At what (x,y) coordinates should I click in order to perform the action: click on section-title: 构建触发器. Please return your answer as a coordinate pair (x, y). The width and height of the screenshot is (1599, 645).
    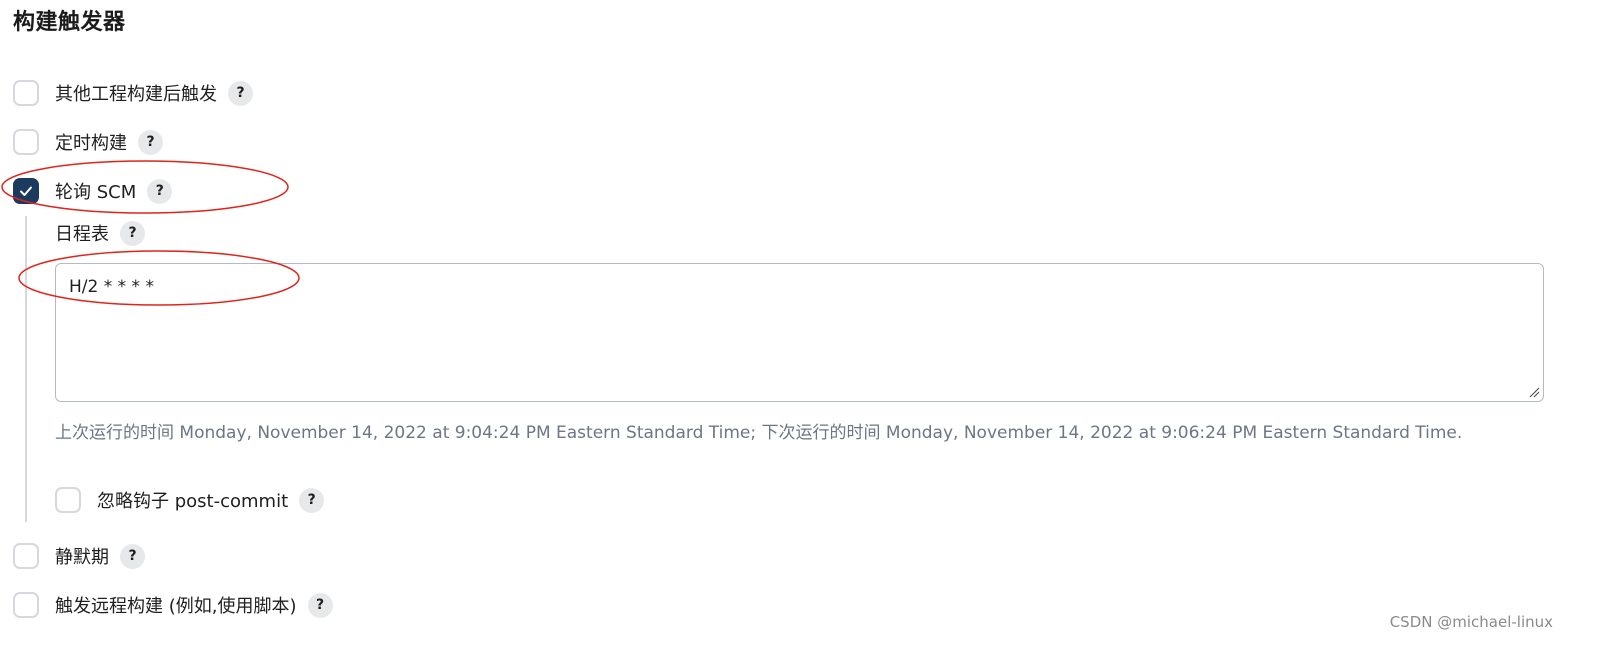
    Looking at the image, I should click on (69, 22).